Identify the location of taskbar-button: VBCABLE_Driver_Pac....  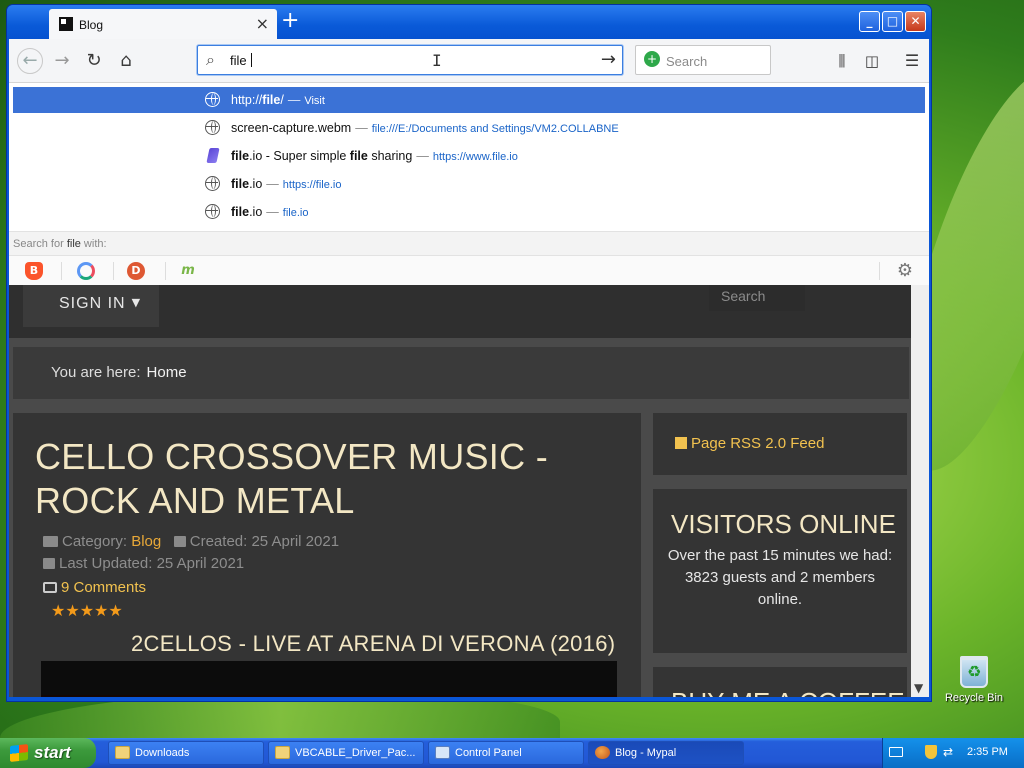
(346, 753).